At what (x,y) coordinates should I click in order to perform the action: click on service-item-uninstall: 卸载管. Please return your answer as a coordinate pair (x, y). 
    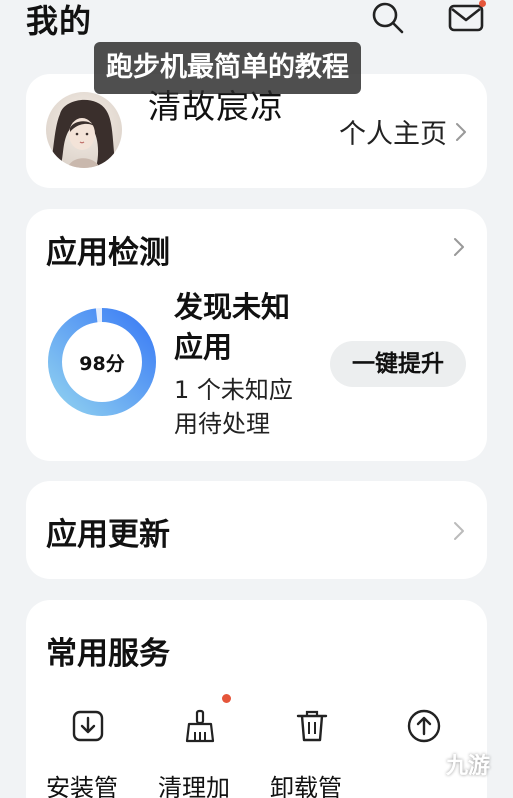
    Looking at the image, I should click on (320, 753).